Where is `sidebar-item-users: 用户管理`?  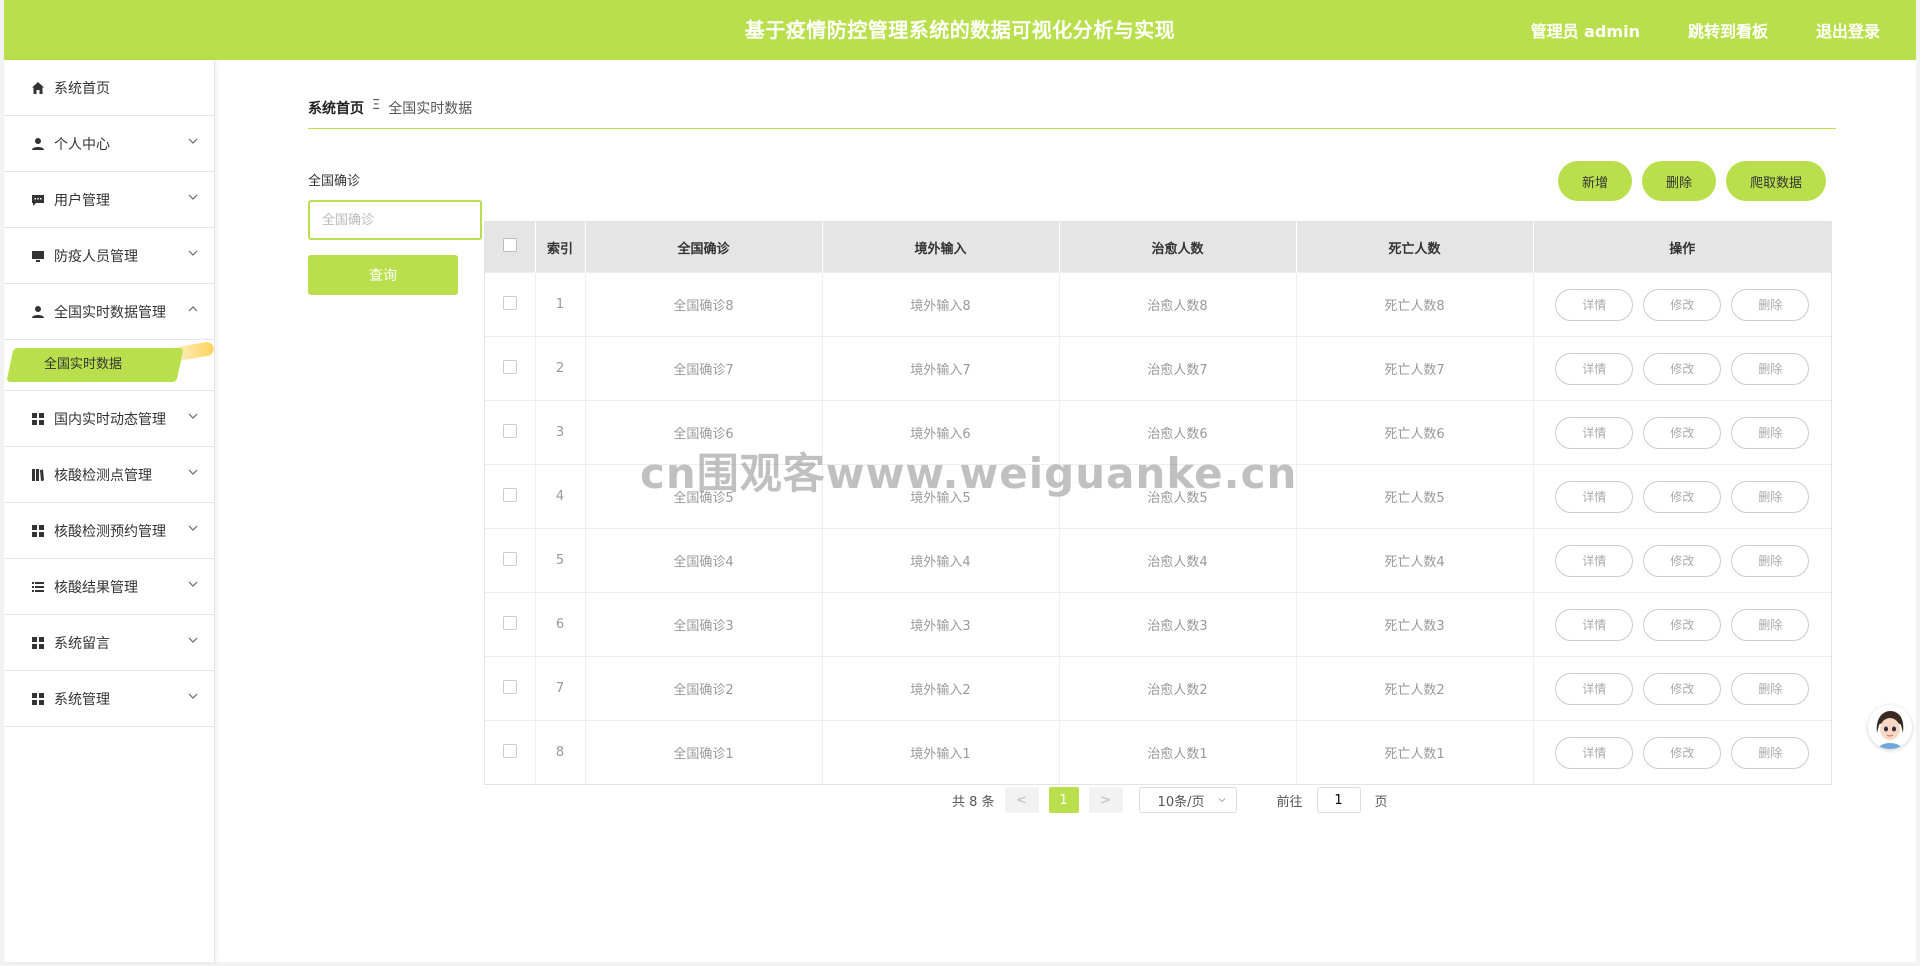 sidebar-item-users: 用户管理 is located at coordinates (109, 200).